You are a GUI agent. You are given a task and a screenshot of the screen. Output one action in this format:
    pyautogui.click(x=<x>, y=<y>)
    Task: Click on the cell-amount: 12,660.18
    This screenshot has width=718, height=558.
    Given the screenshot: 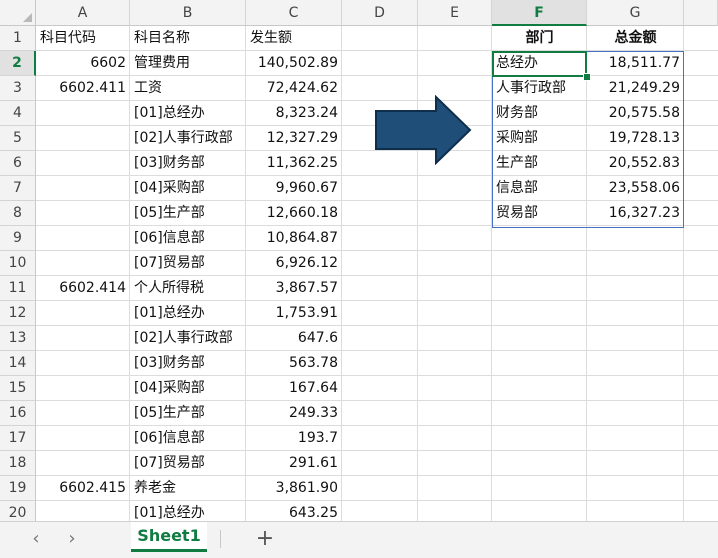 What is the action you would take?
    pyautogui.click(x=294, y=213)
    